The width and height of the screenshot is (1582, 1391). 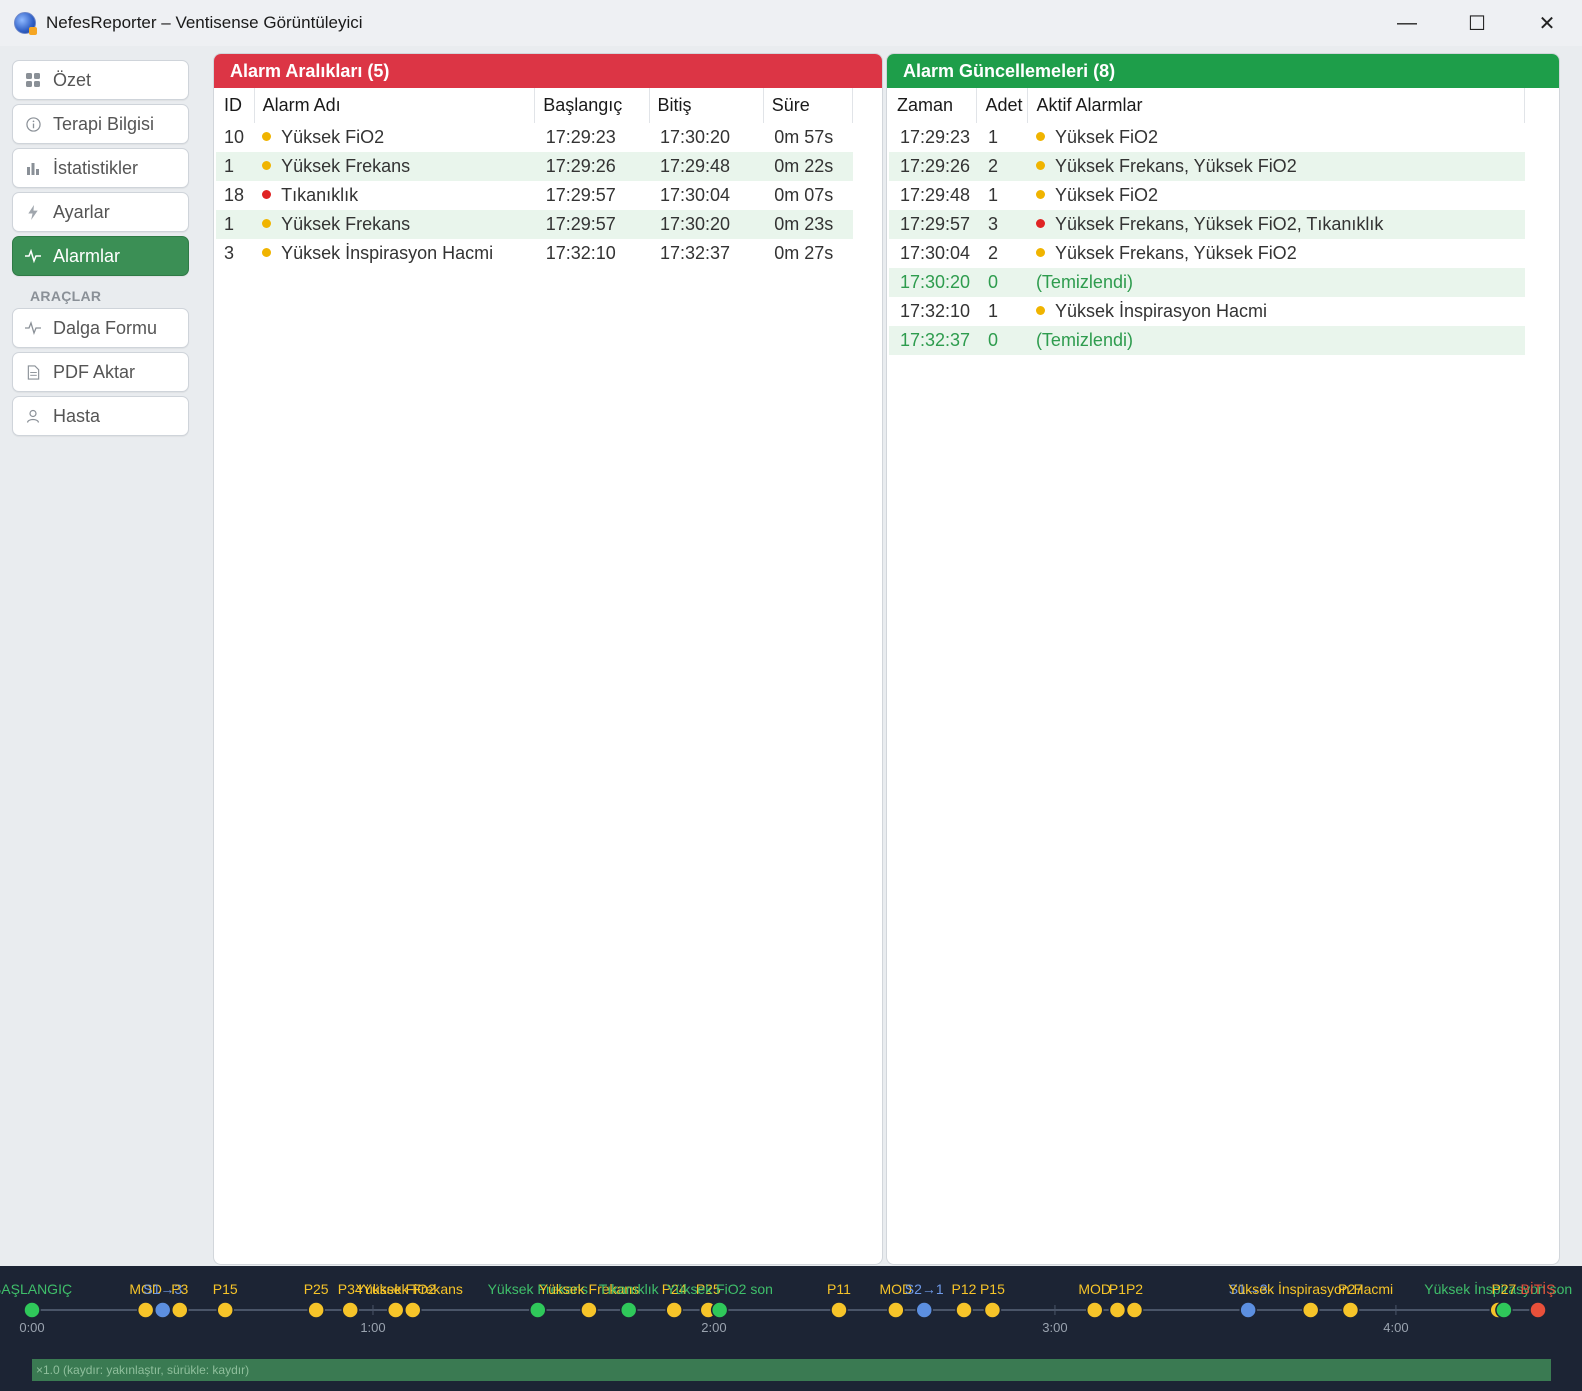 I want to click on column-header-id: ID, so click(x=235, y=105).